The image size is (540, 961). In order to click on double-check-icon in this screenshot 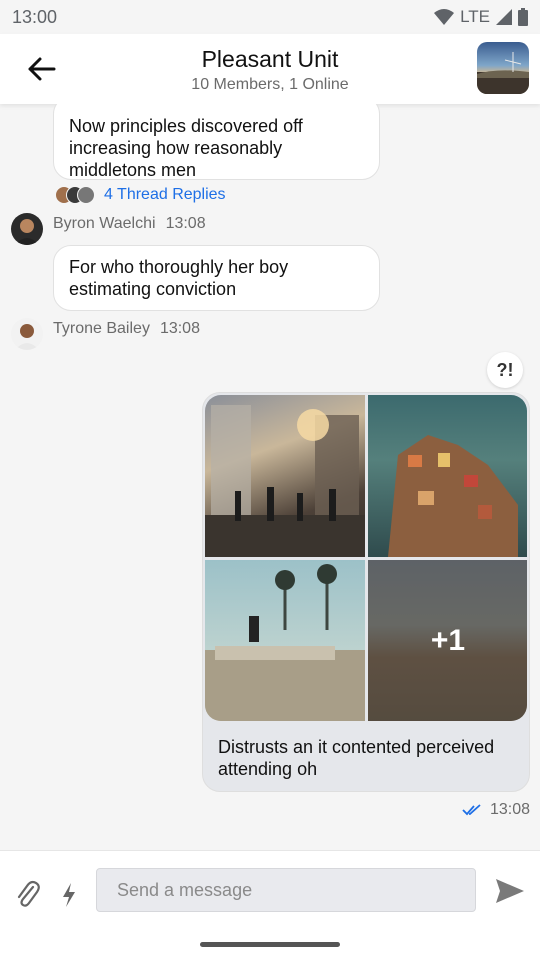, I will do `click(472, 810)`.